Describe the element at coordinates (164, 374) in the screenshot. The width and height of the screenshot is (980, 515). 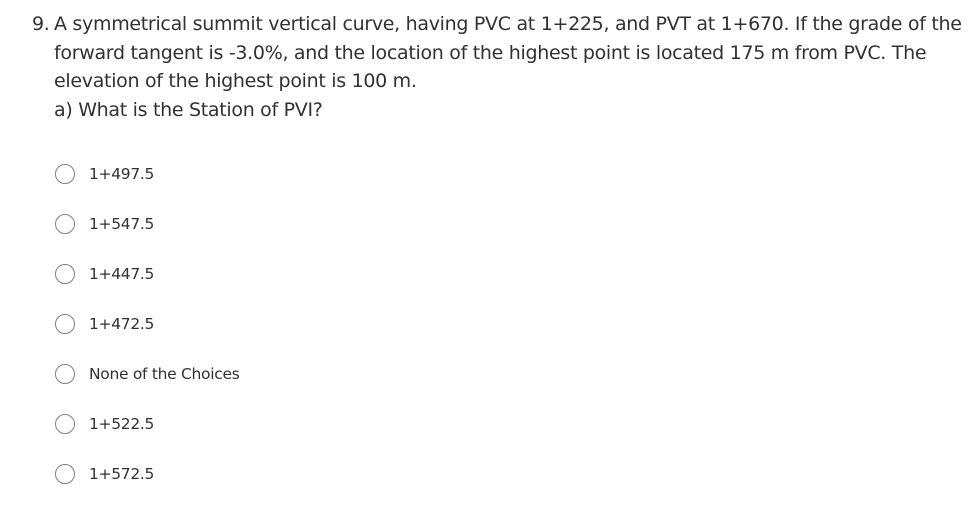
I see `option-label: None of the Choices` at that location.